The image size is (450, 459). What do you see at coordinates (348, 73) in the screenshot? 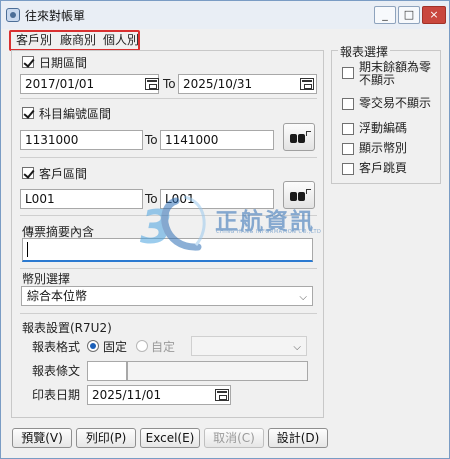
I see `option-hide-zero-balance-checkbox` at bounding box center [348, 73].